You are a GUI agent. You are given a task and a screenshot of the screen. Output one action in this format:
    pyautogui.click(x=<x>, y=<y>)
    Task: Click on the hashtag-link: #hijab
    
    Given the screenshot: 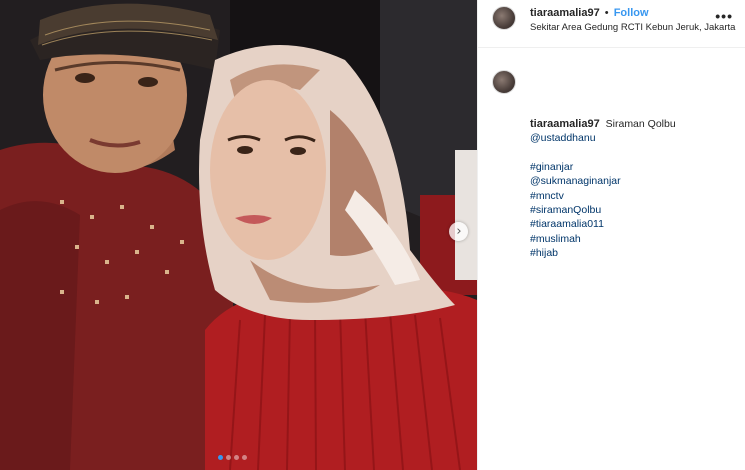 What is the action you would take?
    pyautogui.click(x=575, y=253)
    